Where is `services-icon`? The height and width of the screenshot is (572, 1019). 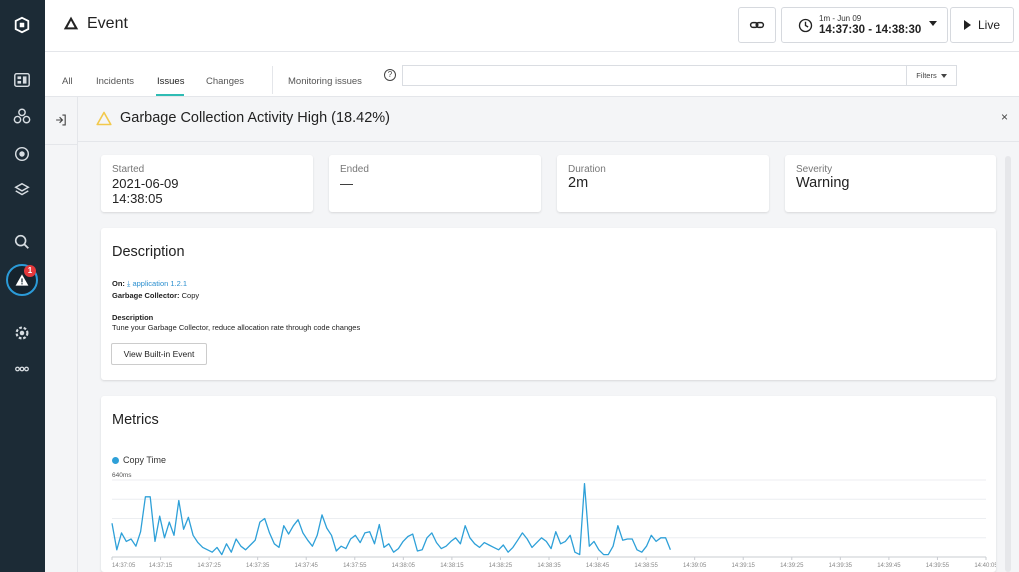
services-icon is located at coordinates (22, 154).